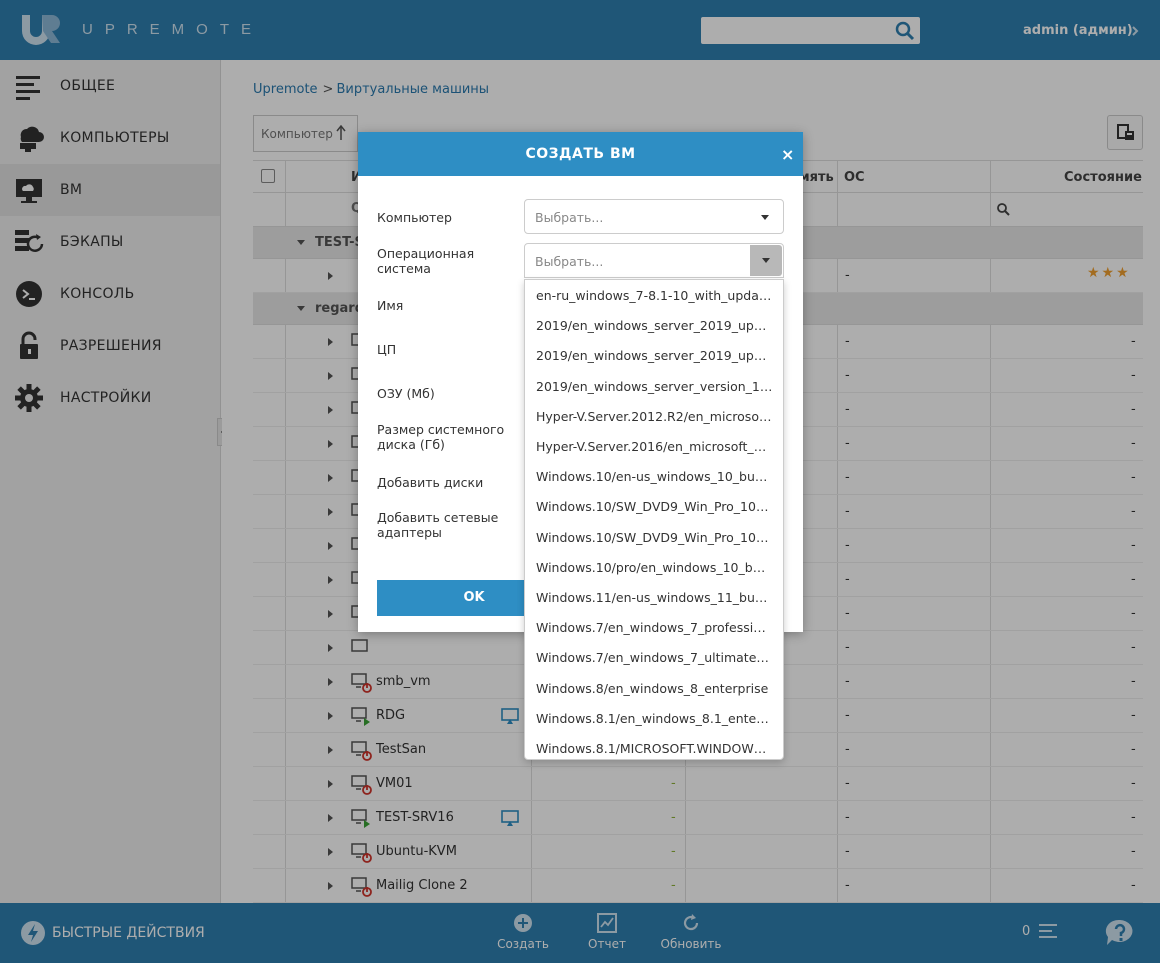 This screenshot has width=1160, height=963. Describe the element at coordinates (430, 482) in the screenshot. I see `add-disks-label: Добавить диски` at that location.